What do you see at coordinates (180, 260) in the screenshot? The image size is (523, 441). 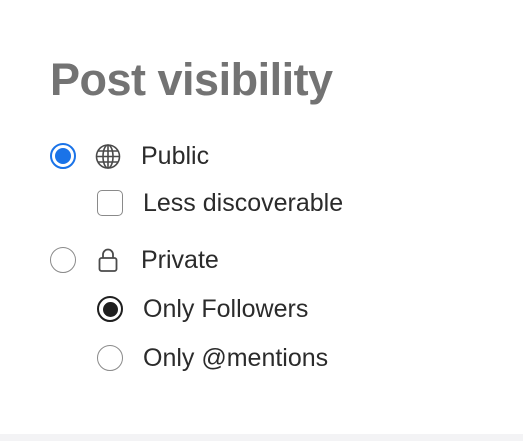 I see `option-private-label: Private` at bounding box center [180, 260].